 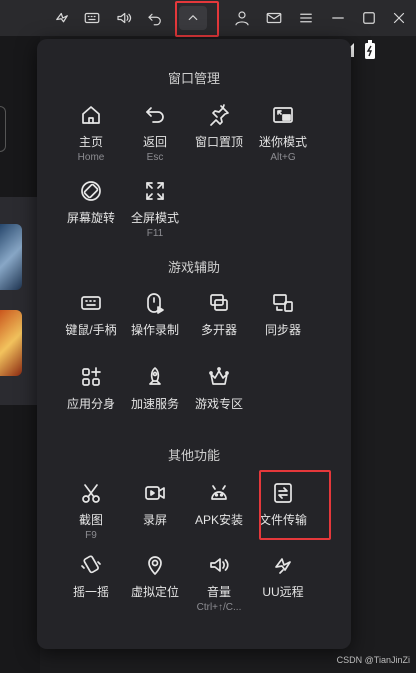 I want to click on menu-item-mini-mode: 迷你模式 Alt+G, so click(x=283, y=132).